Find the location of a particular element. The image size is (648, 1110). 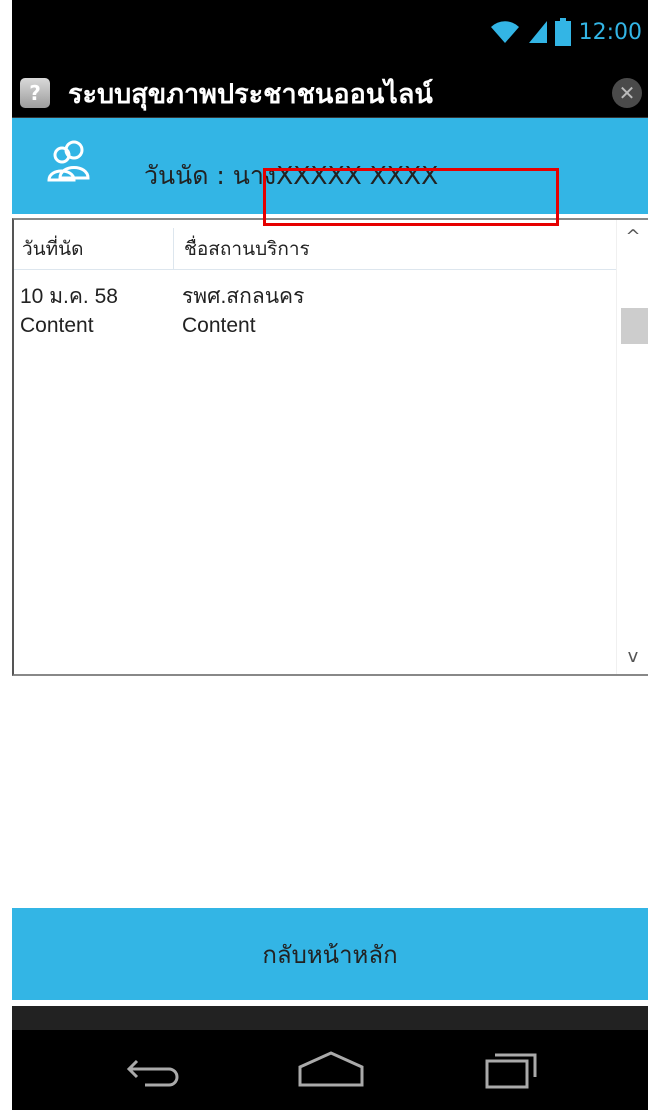

home-icon is located at coordinates (331, 1069).